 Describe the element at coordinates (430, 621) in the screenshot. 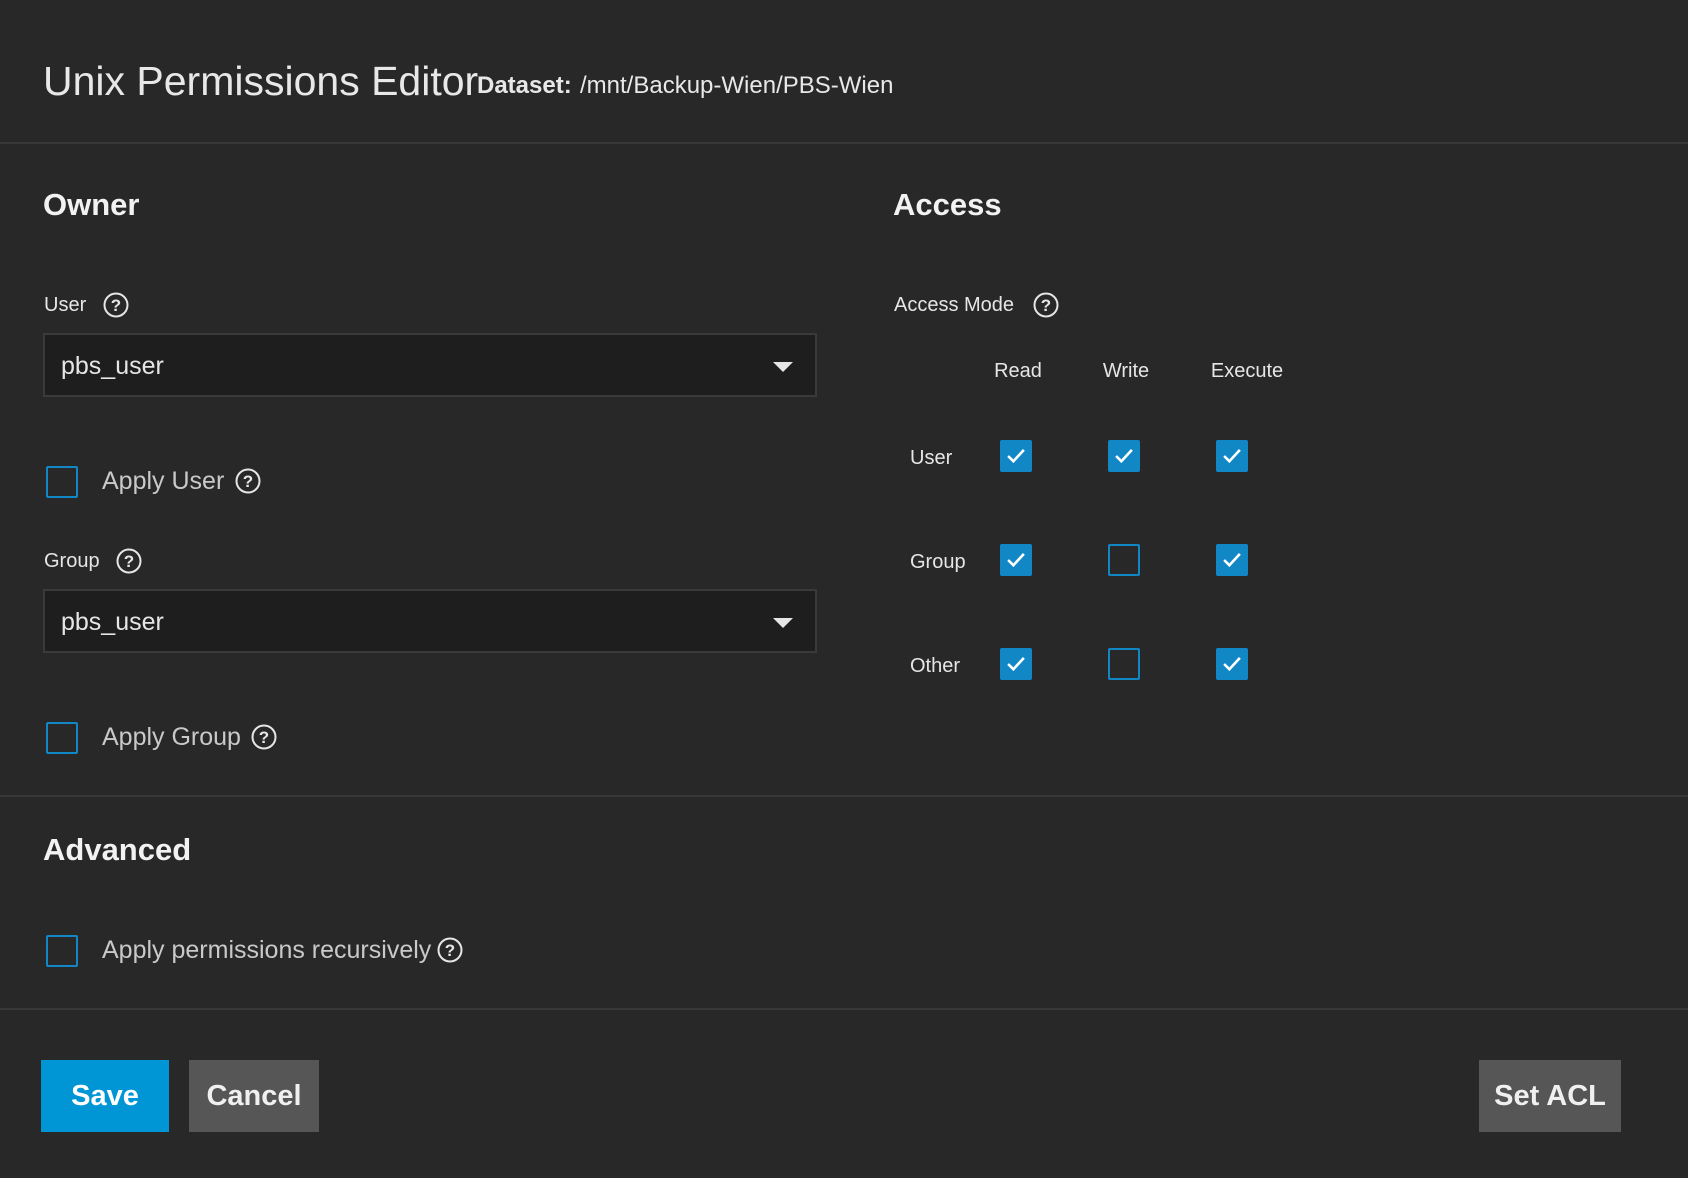

I see `group-select: pbs_user` at that location.